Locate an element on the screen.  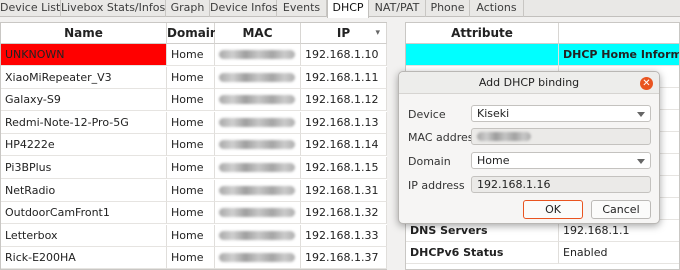
domain-select-value: Home is located at coordinates (493, 160).